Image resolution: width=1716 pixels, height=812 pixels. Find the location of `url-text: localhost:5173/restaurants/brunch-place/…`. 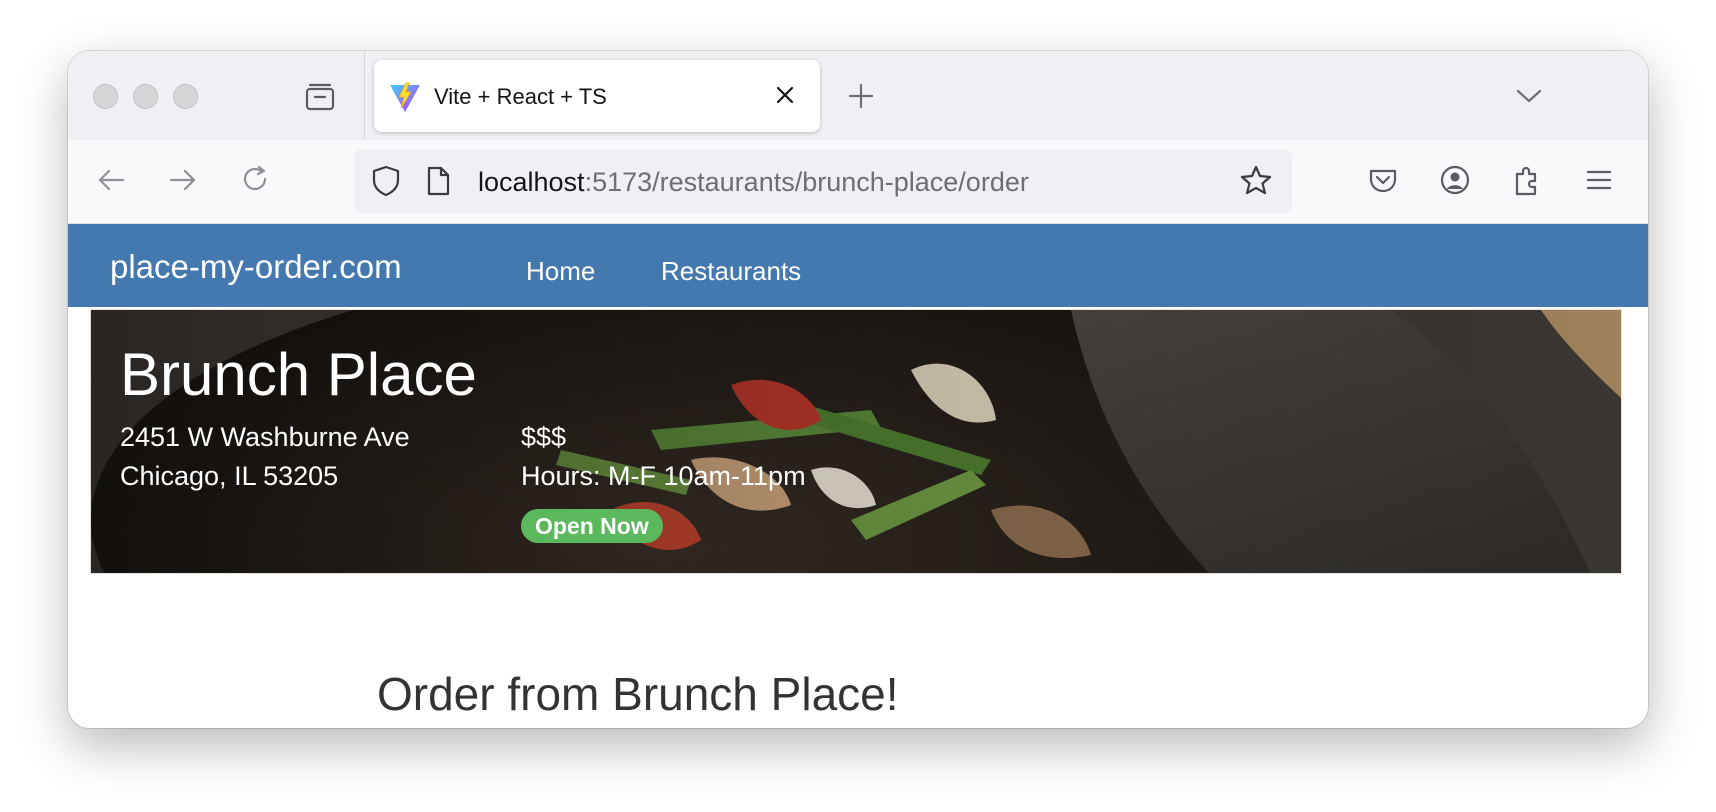

url-text: localhost:5173/restaurants/brunch-place/… is located at coordinates (753, 182).